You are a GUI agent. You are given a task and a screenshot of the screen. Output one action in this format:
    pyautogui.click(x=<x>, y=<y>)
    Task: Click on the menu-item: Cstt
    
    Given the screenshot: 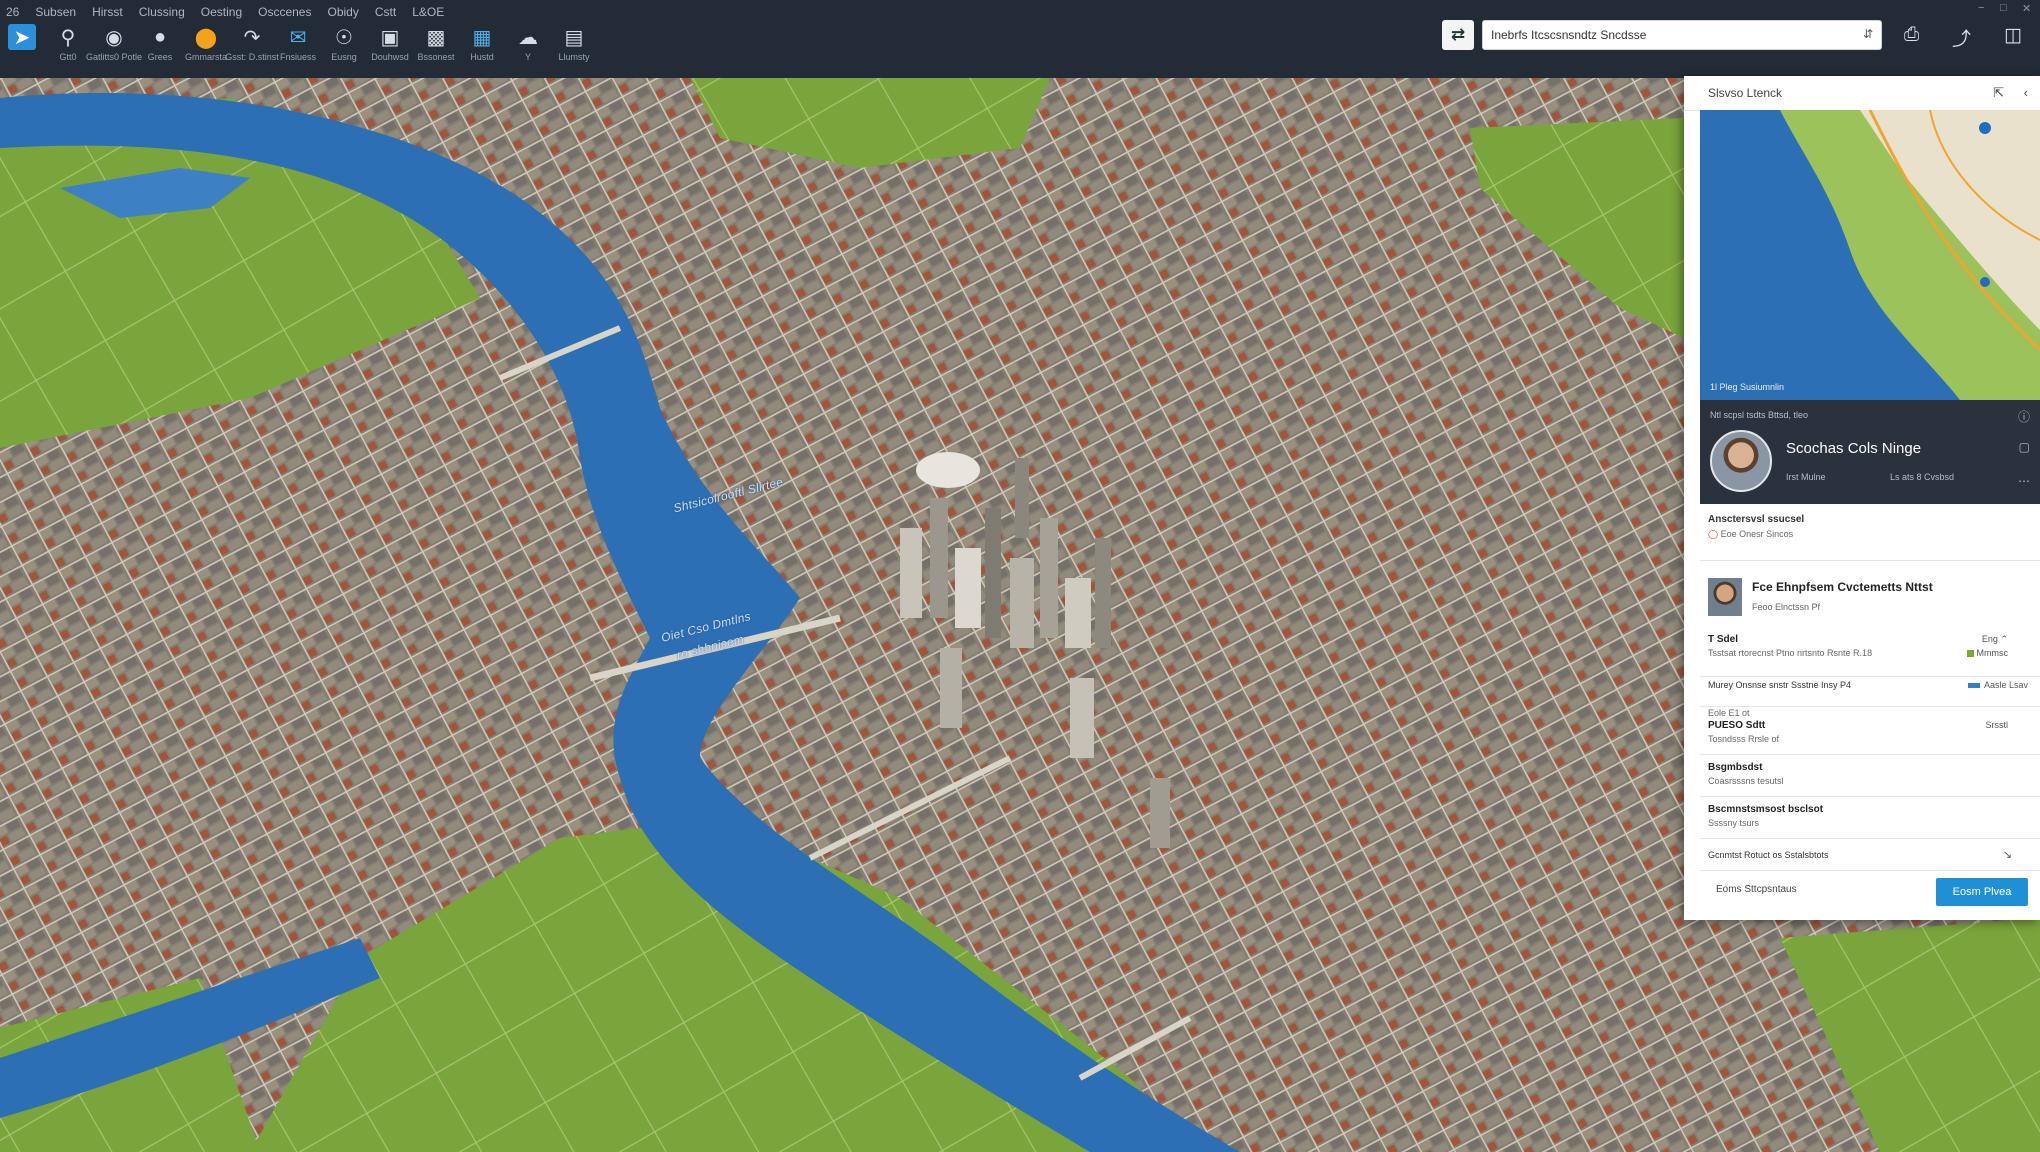 What is the action you would take?
    pyautogui.click(x=385, y=12)
    